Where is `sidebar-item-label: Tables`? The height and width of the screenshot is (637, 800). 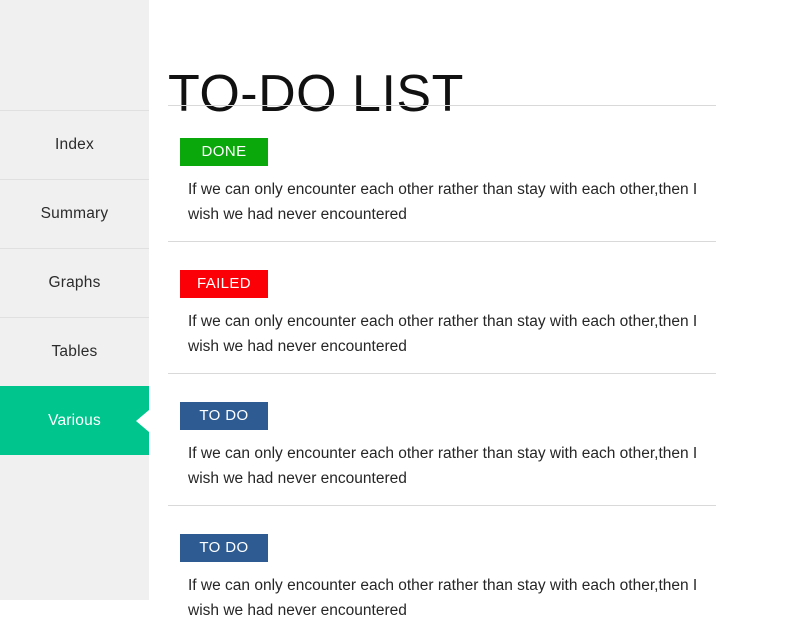
sidebar-item-label: Tables is located at coordinates (74, 351).